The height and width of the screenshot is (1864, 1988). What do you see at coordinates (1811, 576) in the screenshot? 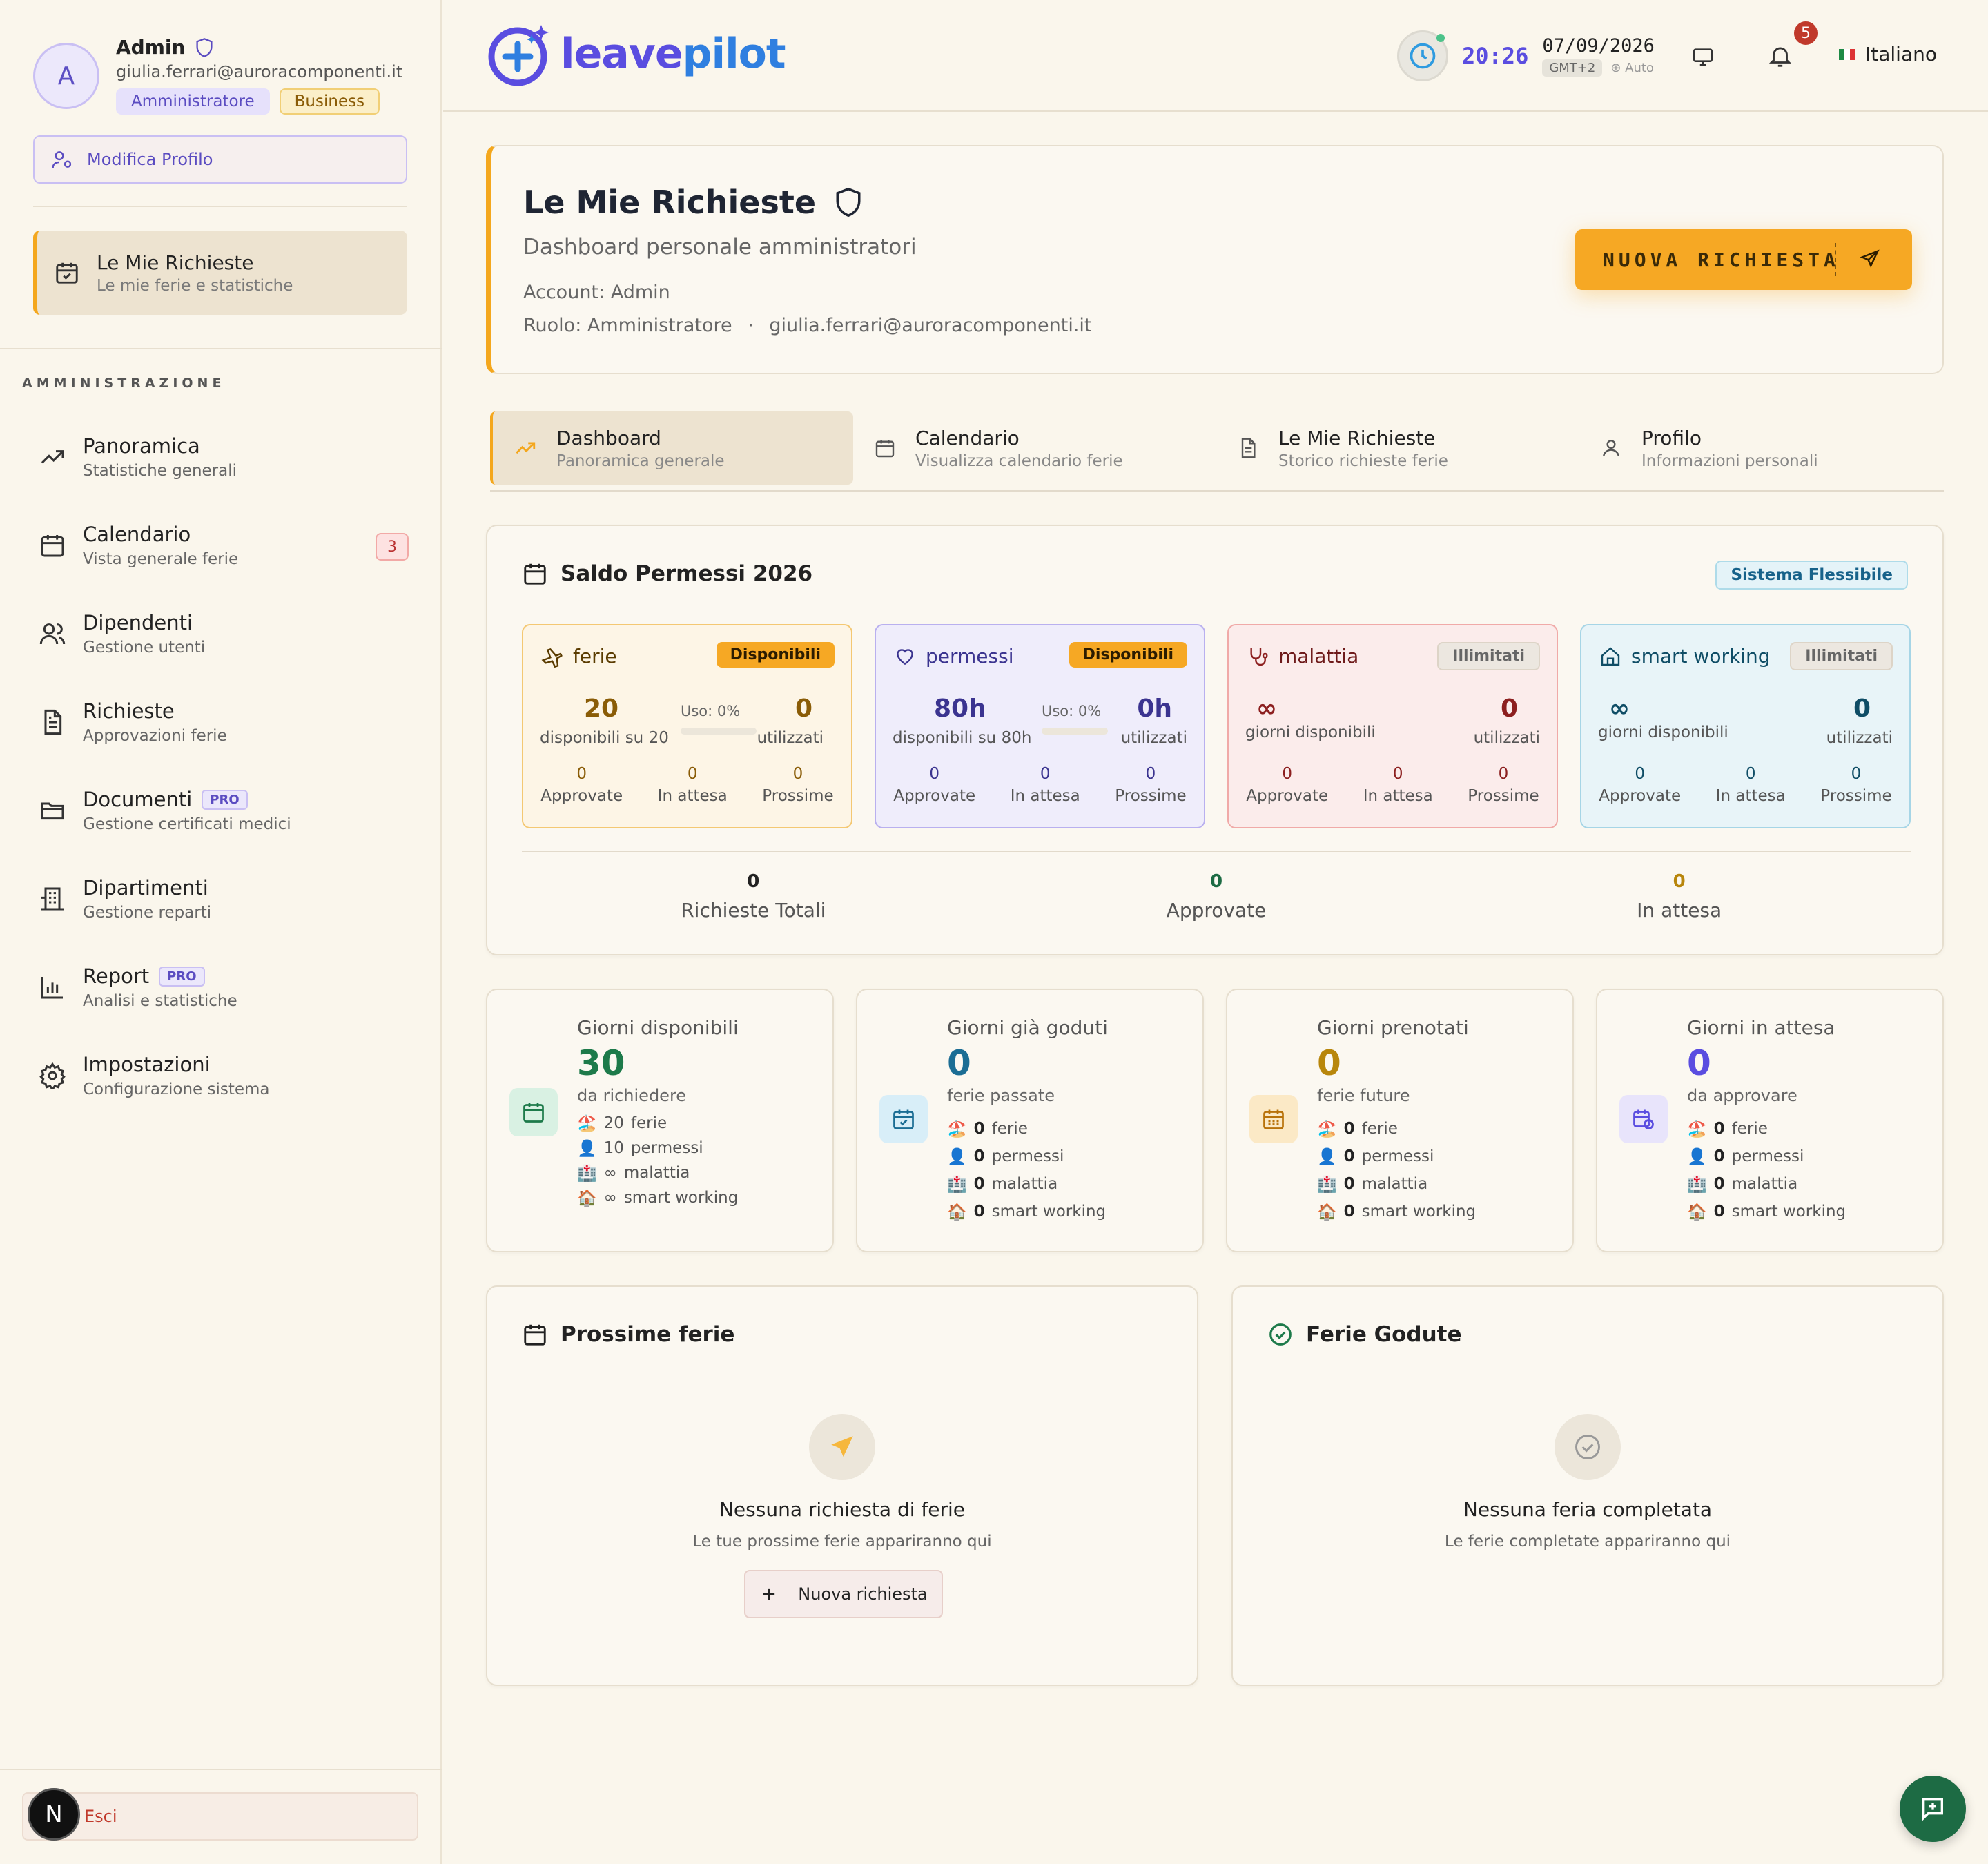
I see `system-badge: Sistema Flessibile` at bounding box center [1811, 576].